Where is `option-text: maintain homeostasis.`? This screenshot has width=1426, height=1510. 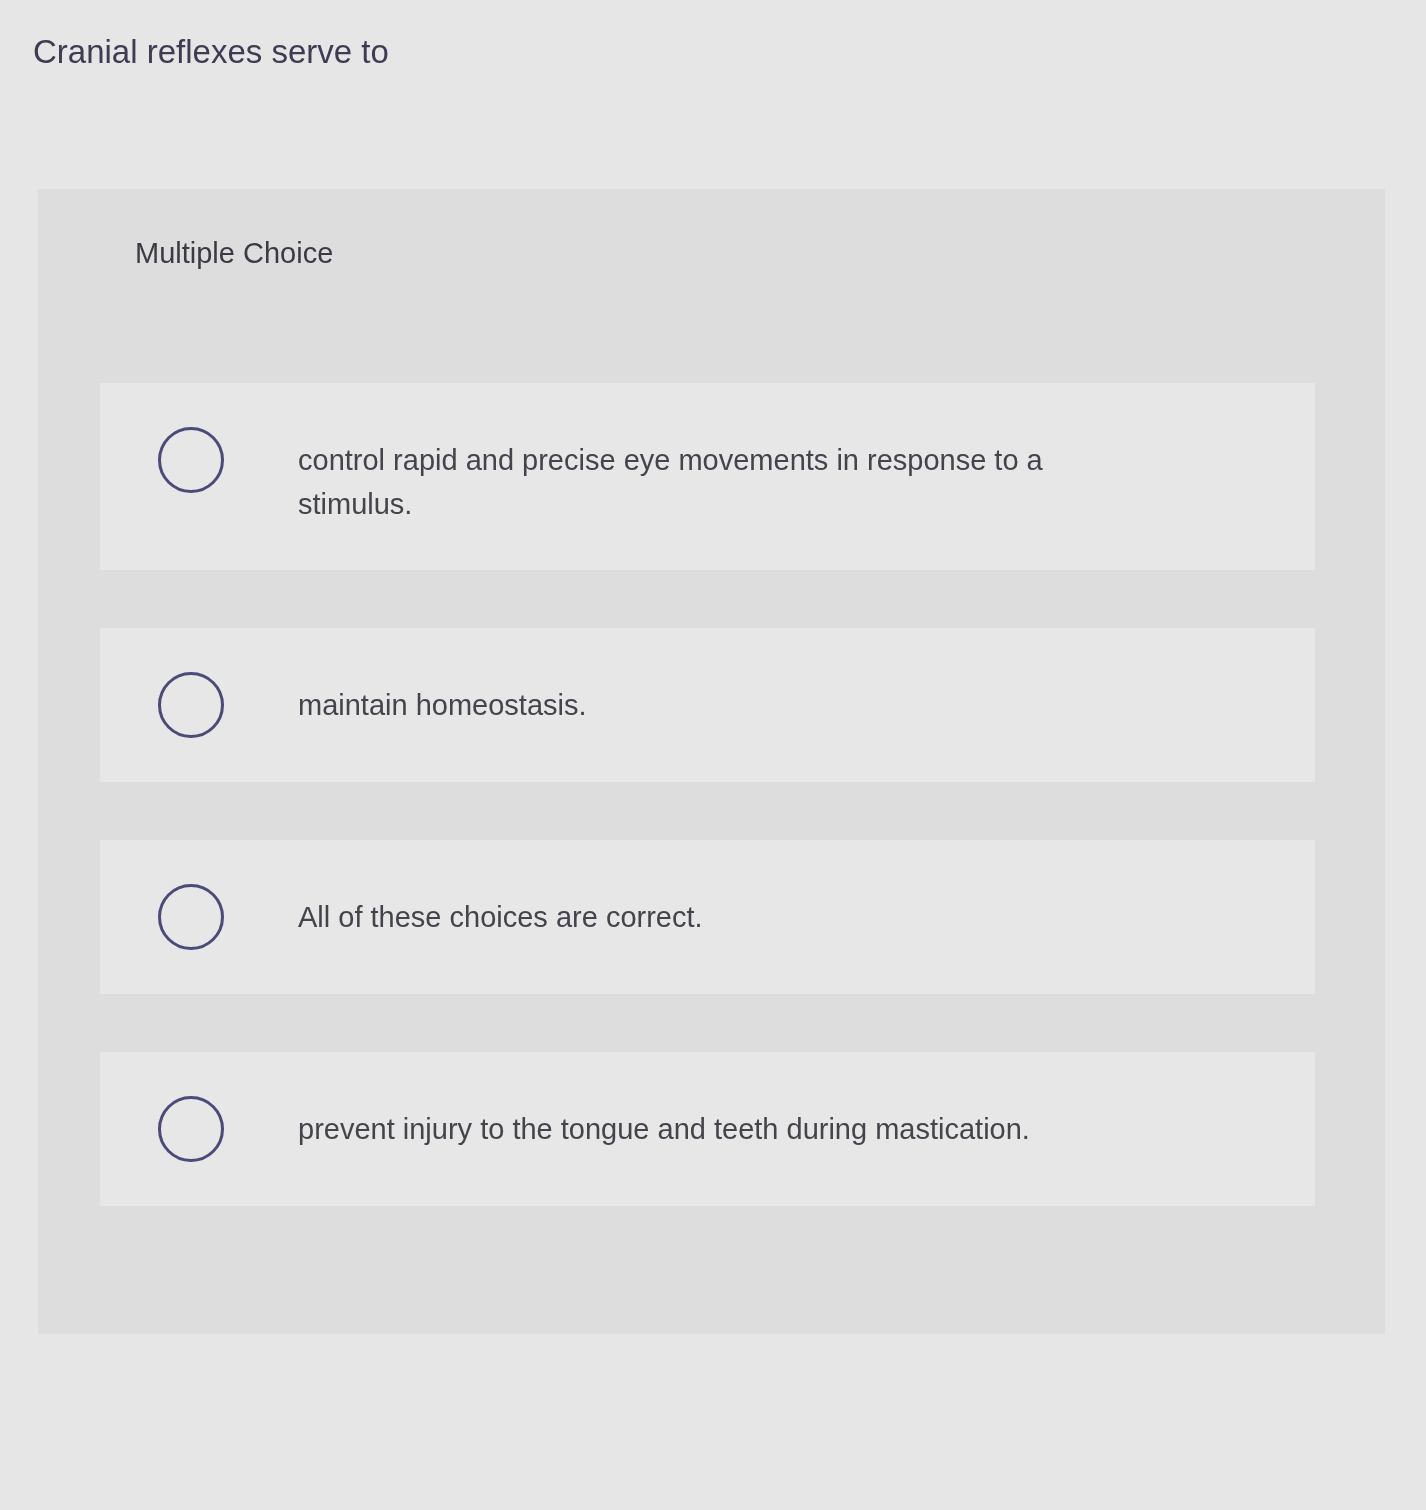
option-text: maintain homeostasis. is located at coordinates (442, 705).